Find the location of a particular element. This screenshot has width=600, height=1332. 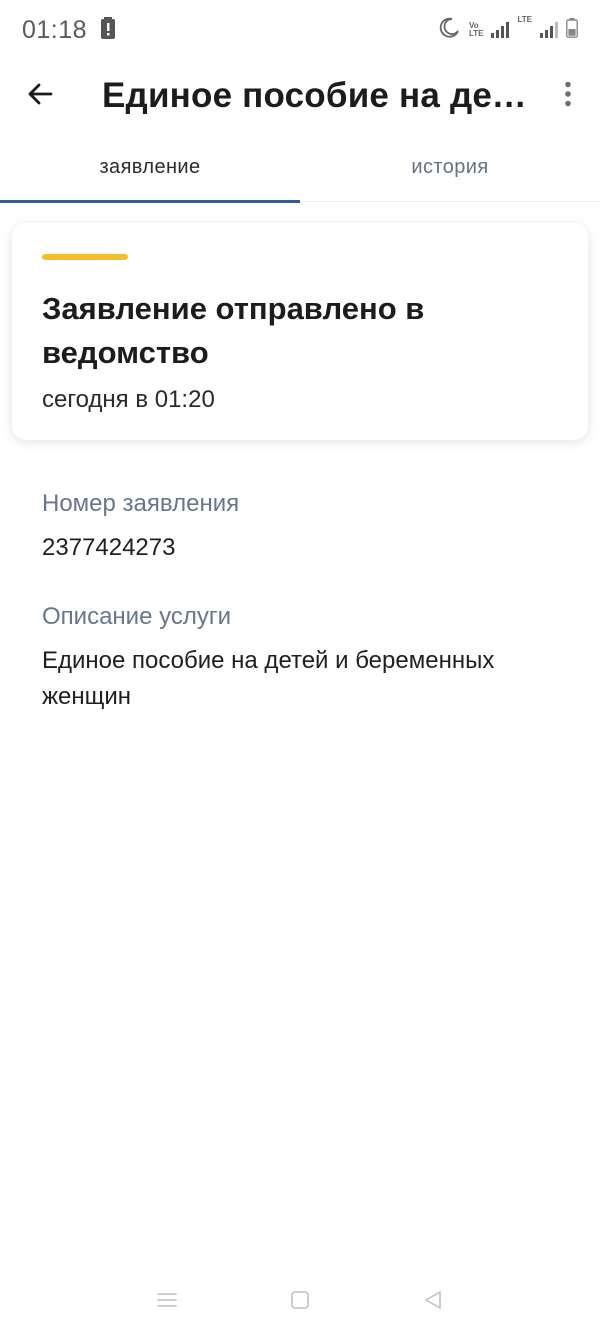

arrow-left-icon is located at coordinates (40, 96).